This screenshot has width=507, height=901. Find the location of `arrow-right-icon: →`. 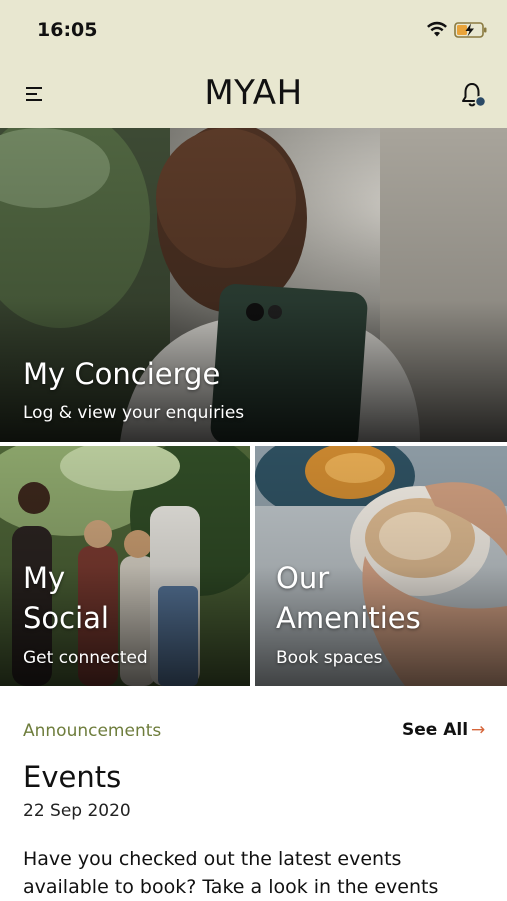

arrow-right-icon: → is located at coordinates (478, 730).